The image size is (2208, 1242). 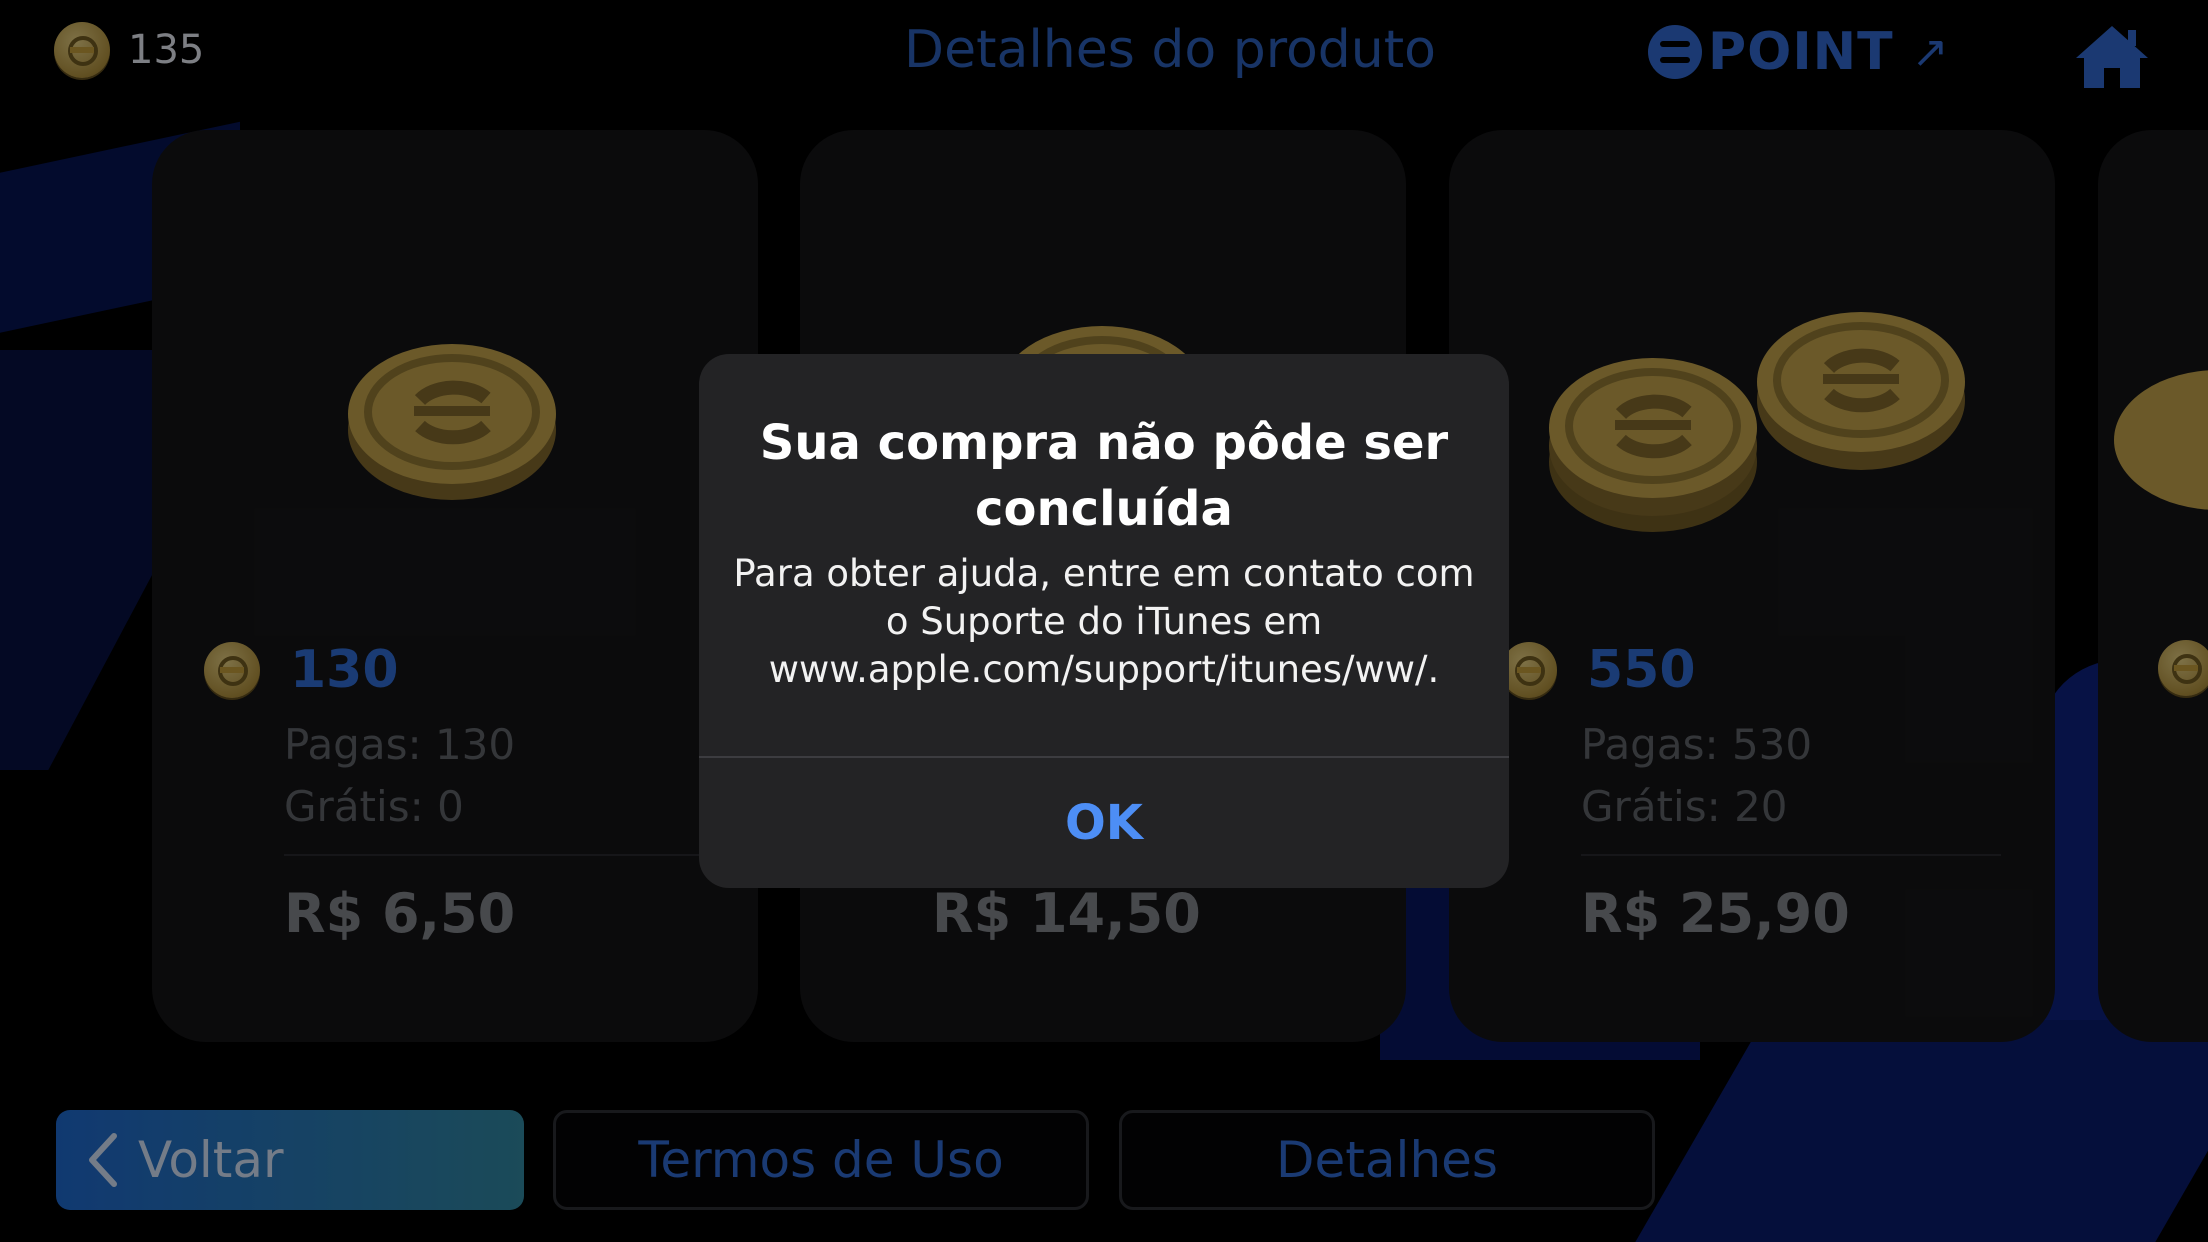 I want to click on ok-button: OK, so click(x=1104, y=823).